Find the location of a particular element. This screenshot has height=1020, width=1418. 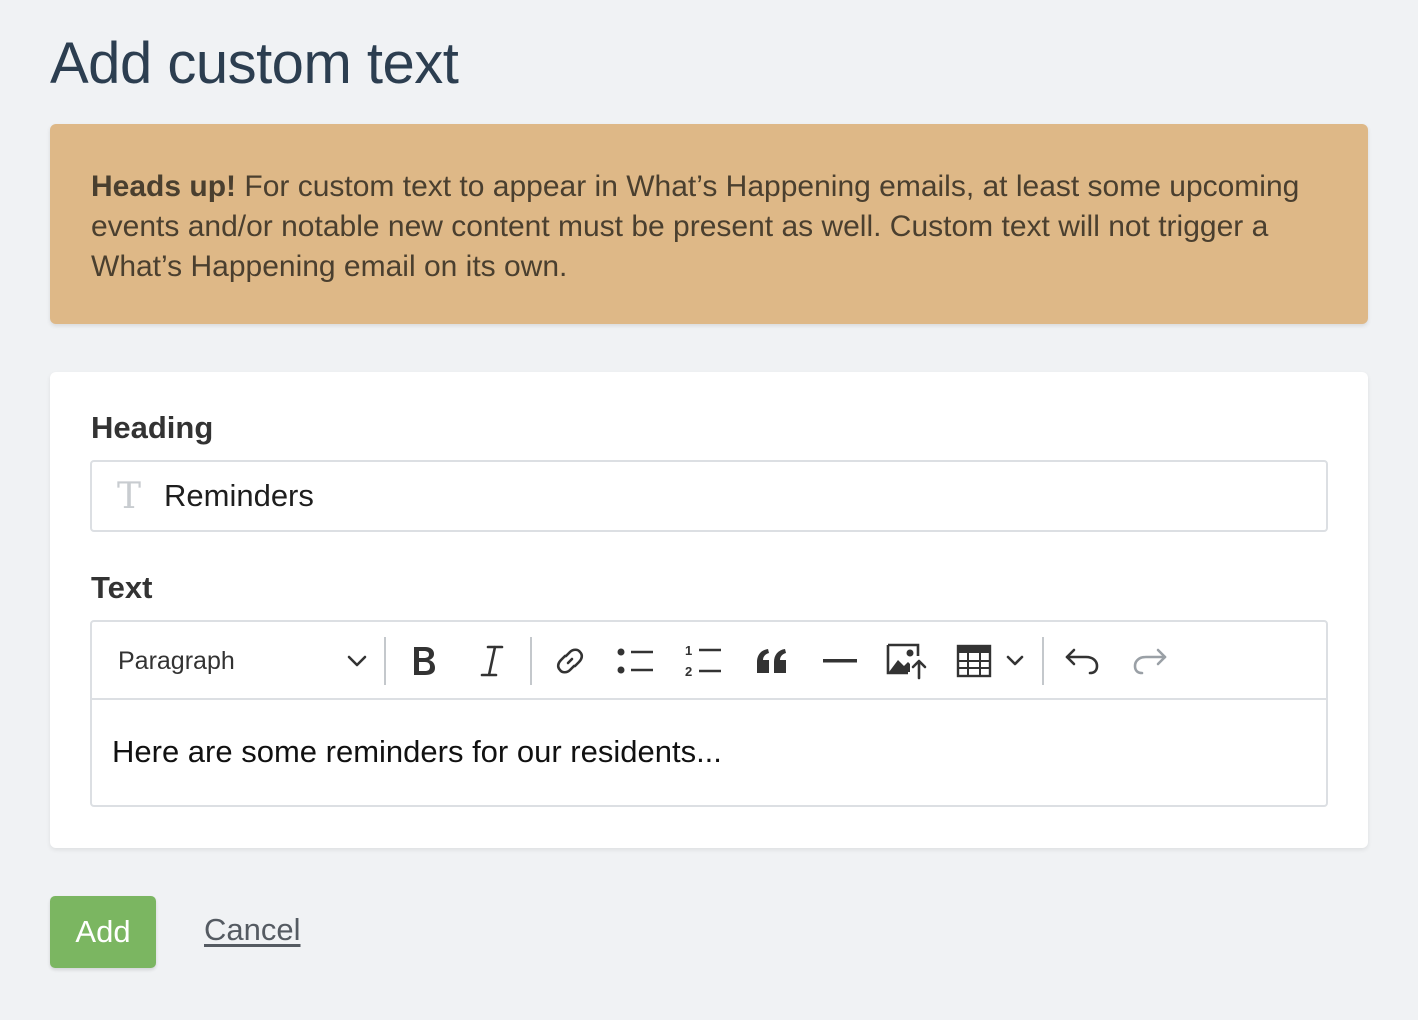

horizontal-line-icon is located at coordinates (840, 661).